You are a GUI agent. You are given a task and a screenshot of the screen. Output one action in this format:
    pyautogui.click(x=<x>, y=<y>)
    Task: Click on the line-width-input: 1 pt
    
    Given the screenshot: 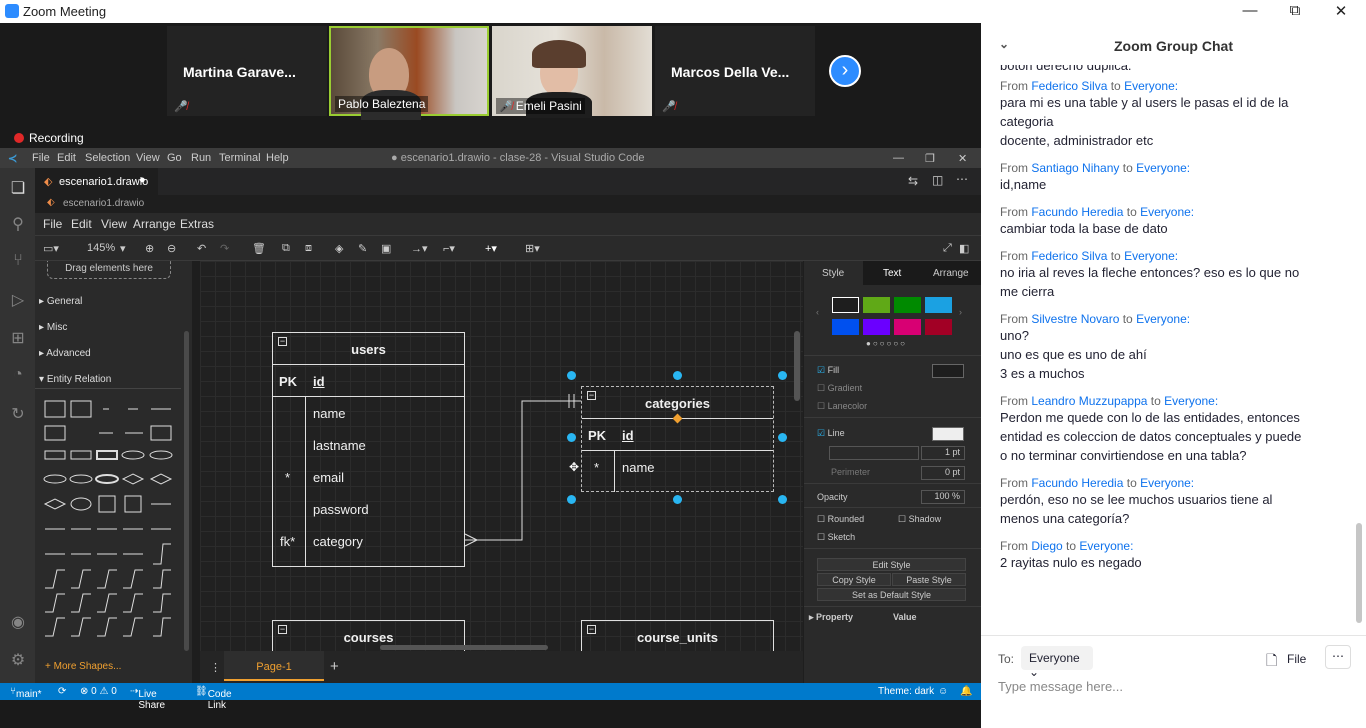 What is the action you would take?
    pyautogui.click(x=943, y=453)
    